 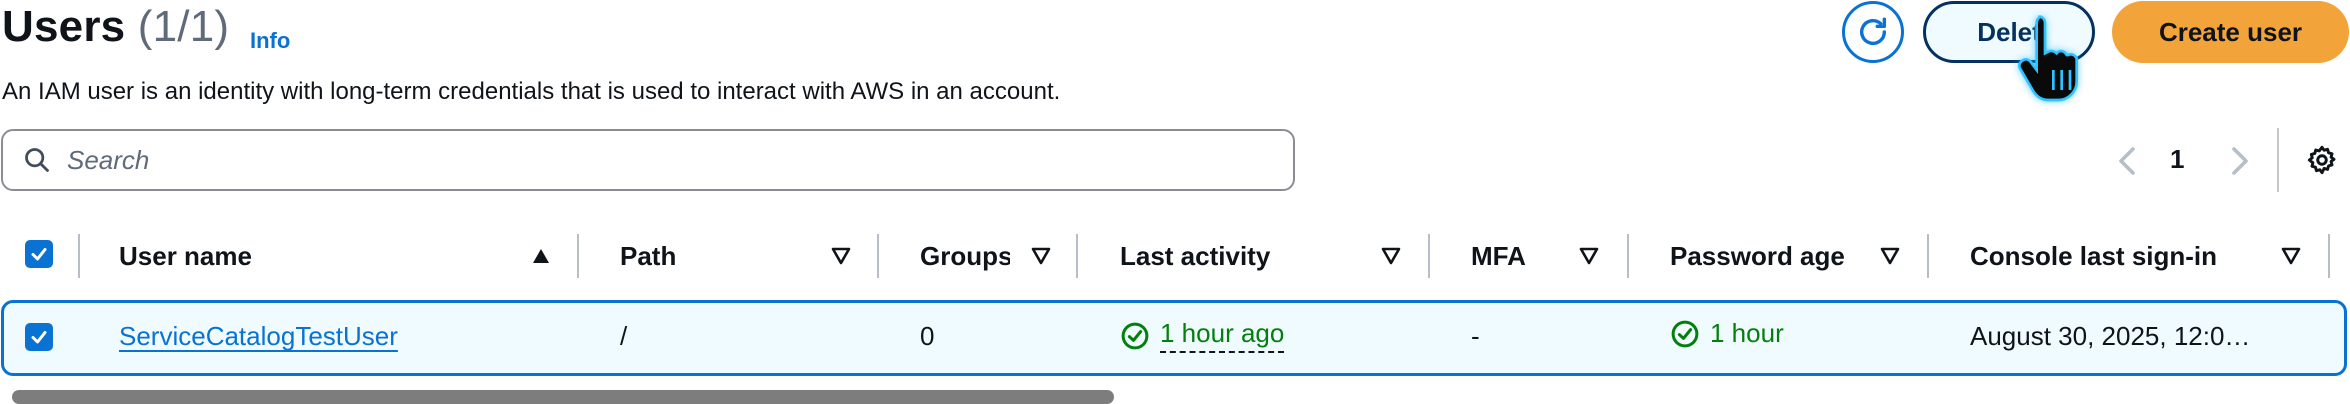 I want to click on previous-page-button, so click(x=2127, y=161).